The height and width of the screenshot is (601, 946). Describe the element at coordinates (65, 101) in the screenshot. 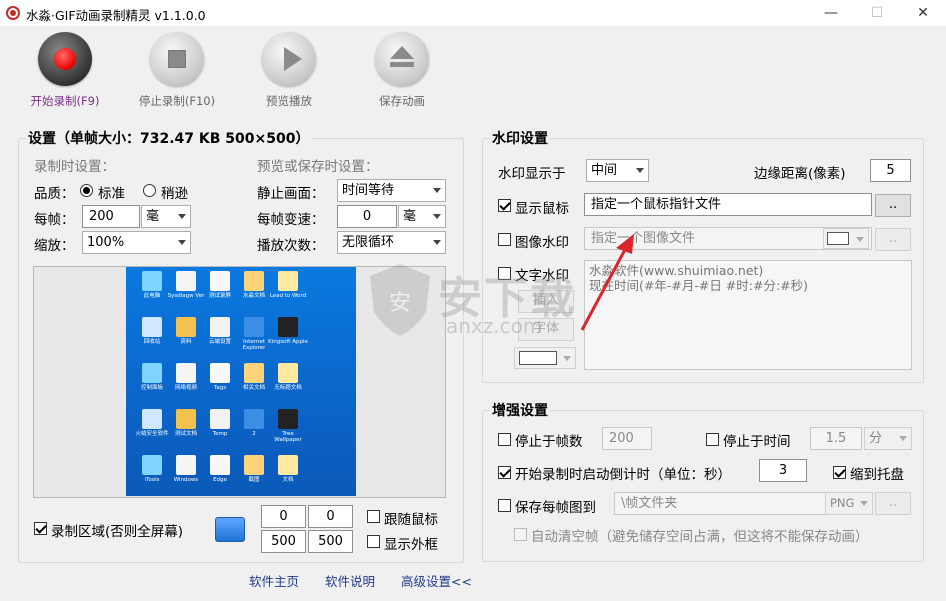

I see `start-record-label: 开始录制(F9)` at that location.